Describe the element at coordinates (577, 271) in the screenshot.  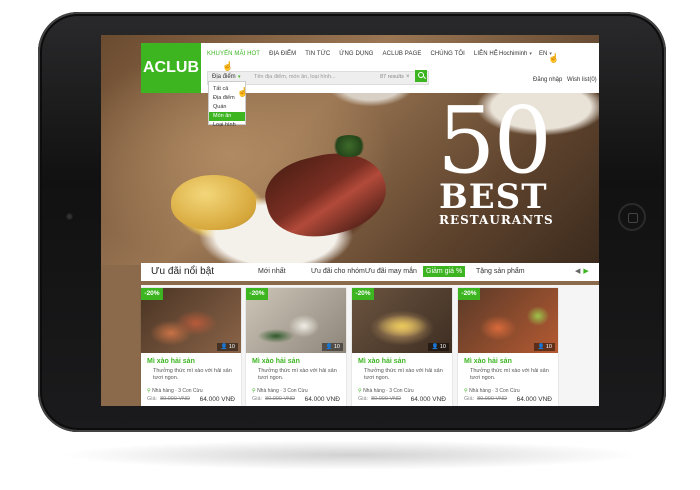
I see `chevron-left-icon: ◀` at that location.